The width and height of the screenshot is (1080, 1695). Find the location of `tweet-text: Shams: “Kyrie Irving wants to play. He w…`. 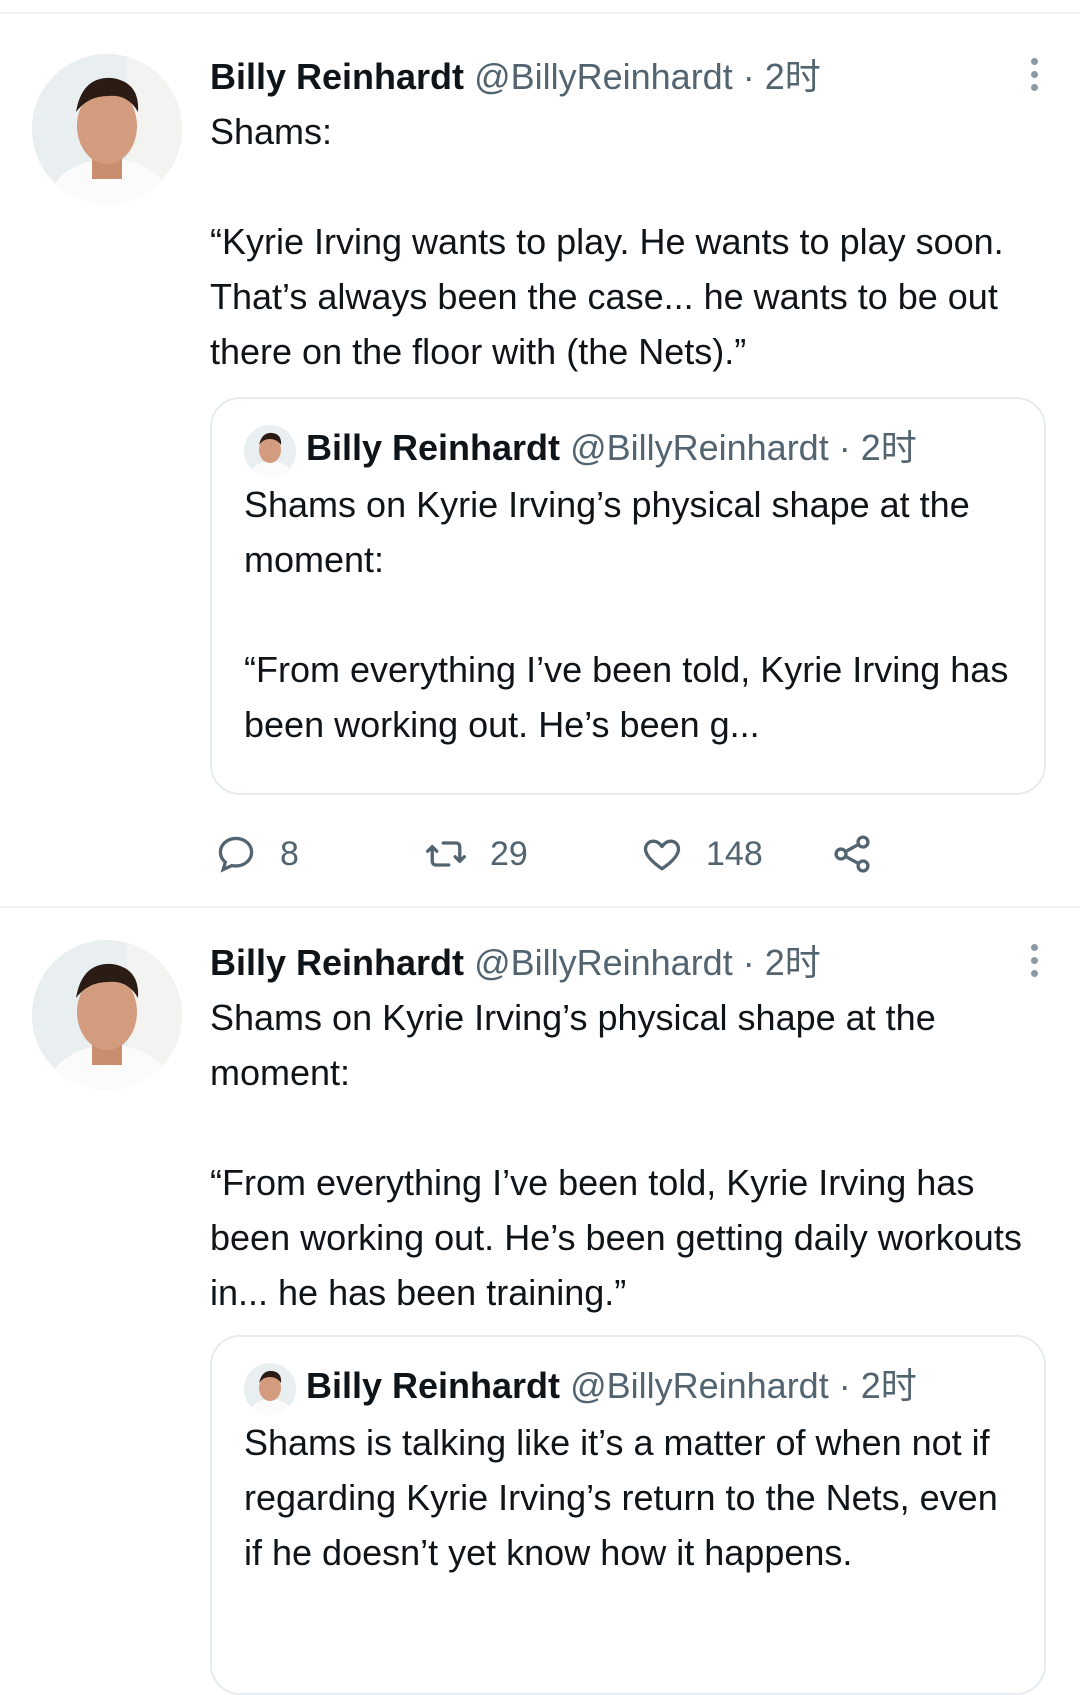

tweet-text: Shams: “Kyrie Irving wants to play. He w… is located at coordinates (607, 241).